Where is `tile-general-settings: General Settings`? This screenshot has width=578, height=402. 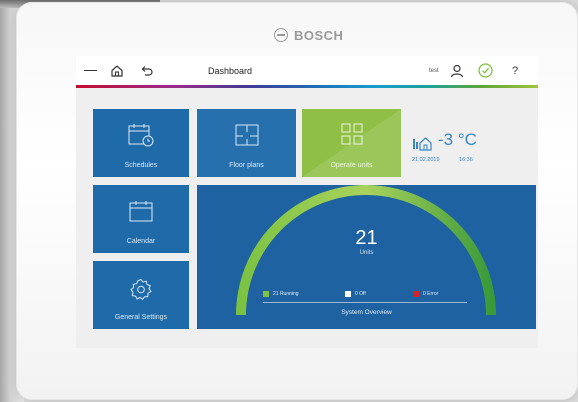
tile-general-settings: General Settings is located at coordinates (141, 295).